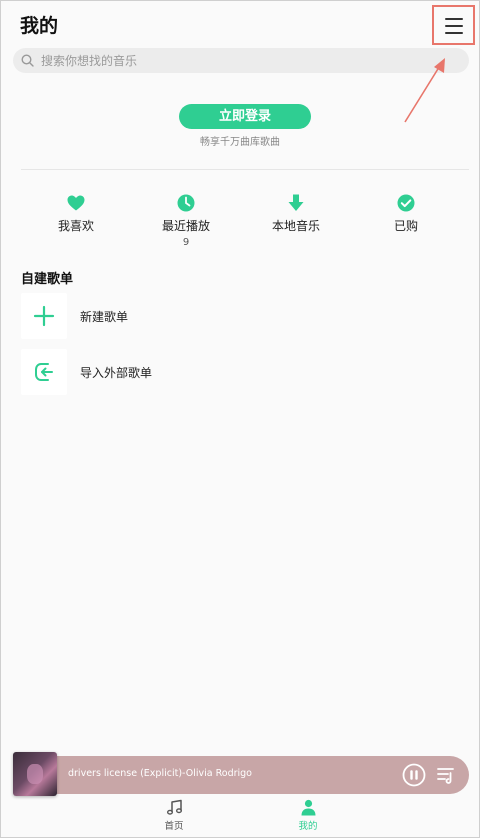 This screenshot has width=480, height=838. What do you see at coordinates (296, 202) in the screenshot?
I see `download-arrow-icon` at bounding box center [296, 202].